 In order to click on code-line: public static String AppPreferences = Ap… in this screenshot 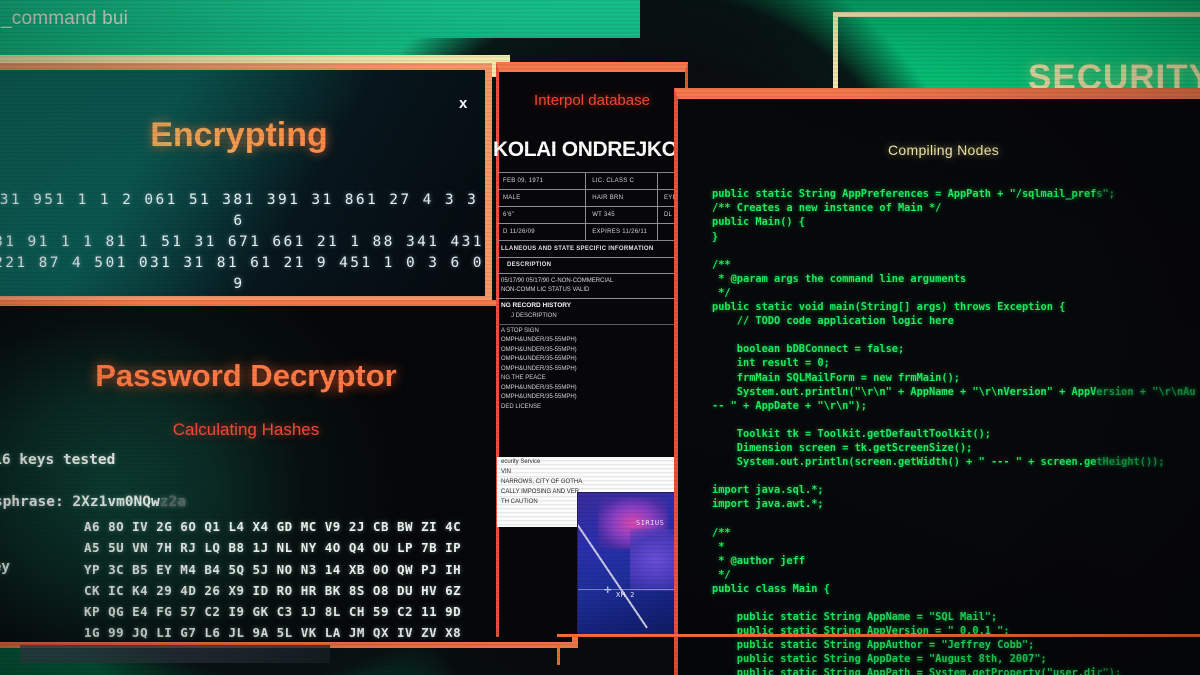, I will do `click(913, 194)`.